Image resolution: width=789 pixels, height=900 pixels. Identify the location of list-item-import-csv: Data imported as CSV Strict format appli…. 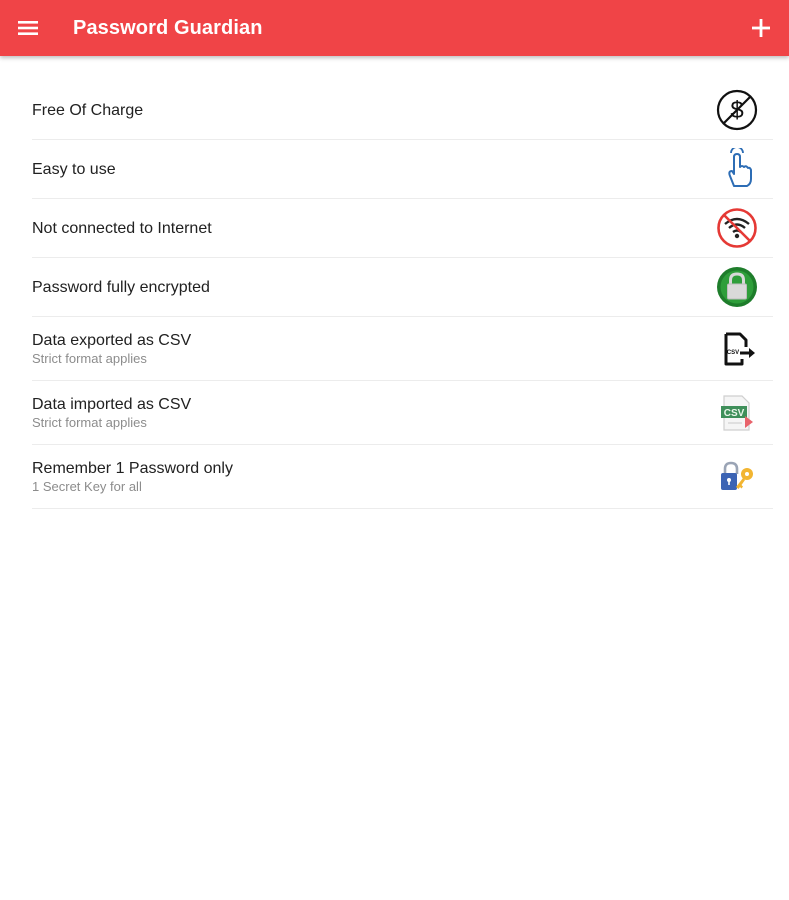
(402, 413).